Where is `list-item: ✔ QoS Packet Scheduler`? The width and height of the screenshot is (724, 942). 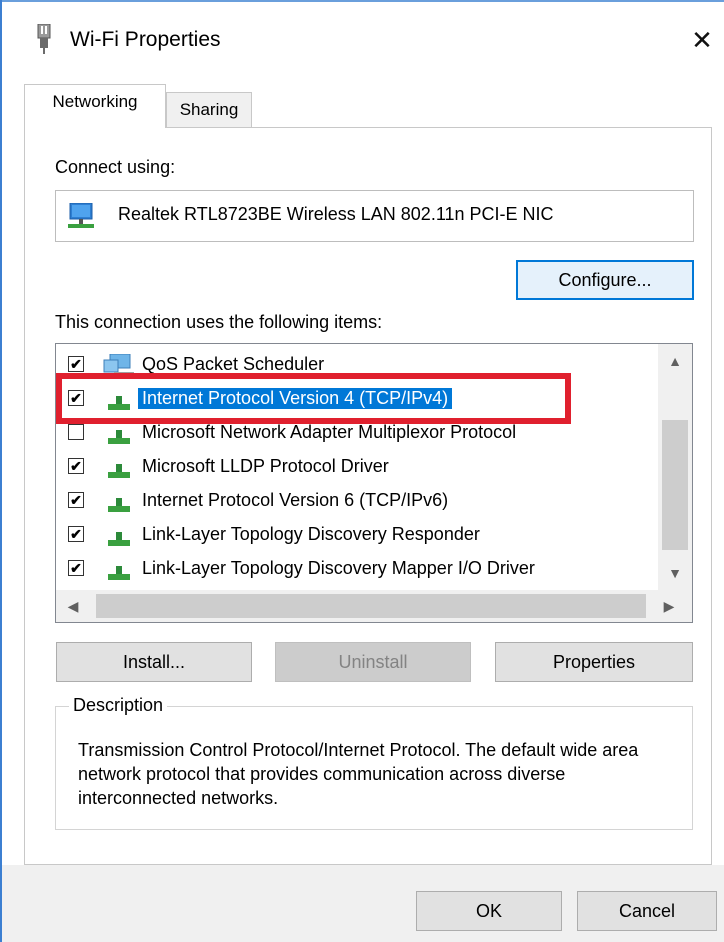
list-item: ✔ QoS Packet Scheduler is located at coordinates (356, 365).